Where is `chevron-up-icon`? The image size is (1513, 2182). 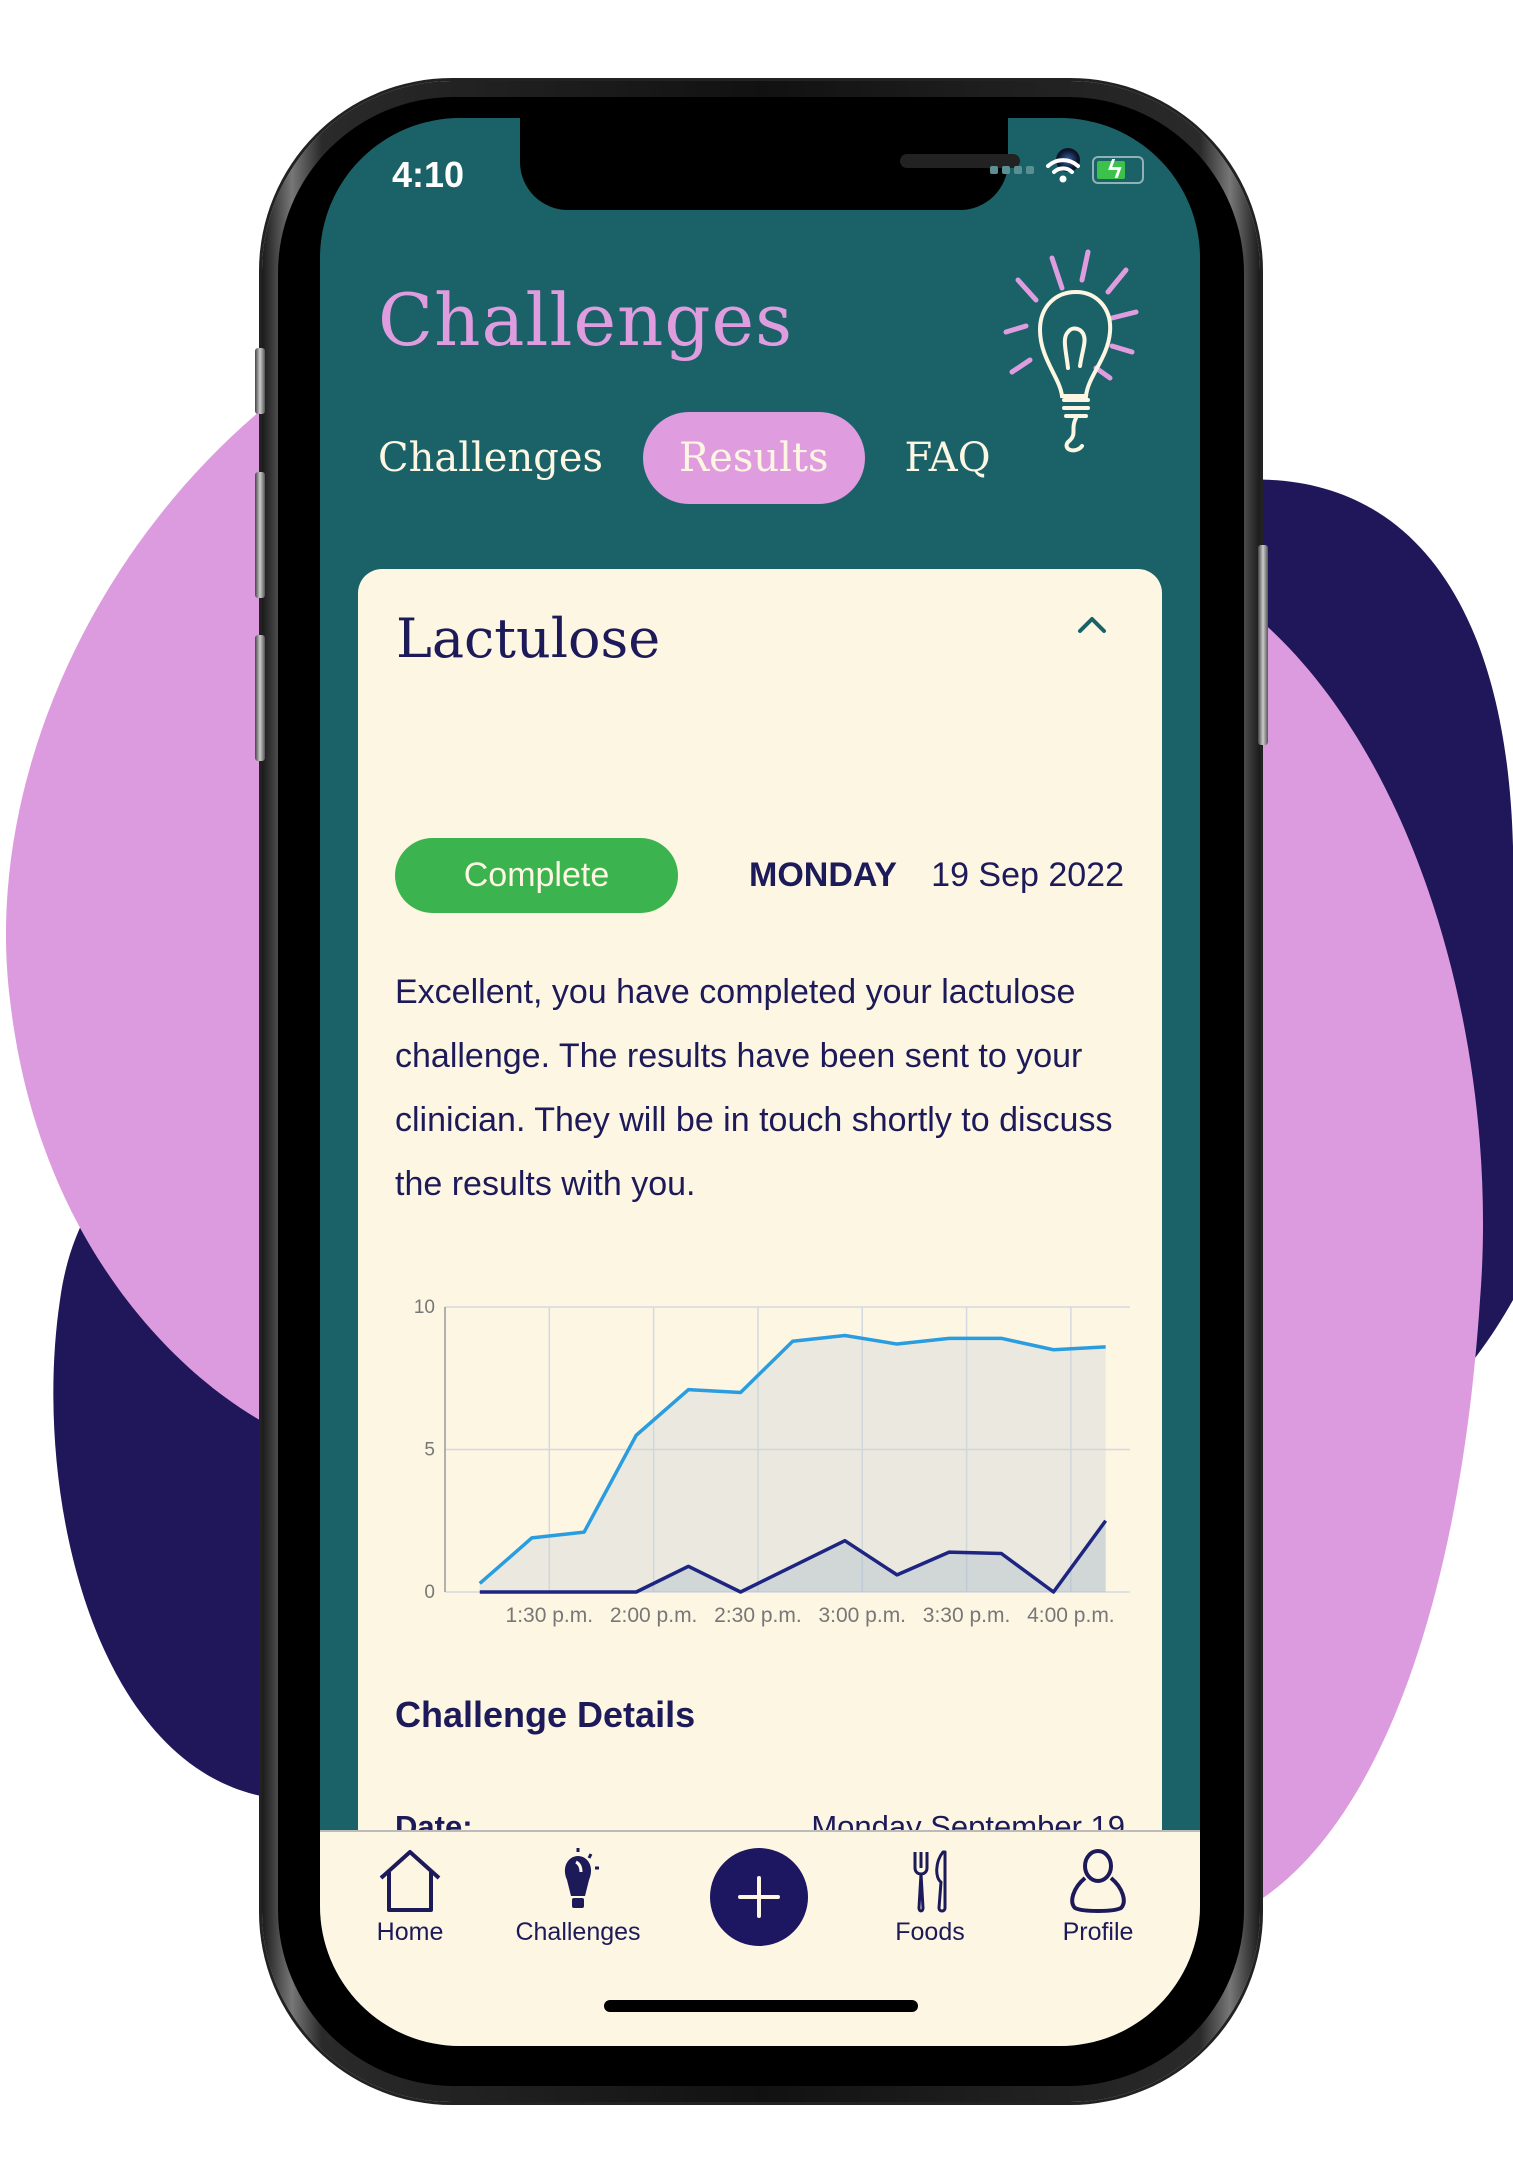
chevron-up-icon is located at coordinates (1092, 625).